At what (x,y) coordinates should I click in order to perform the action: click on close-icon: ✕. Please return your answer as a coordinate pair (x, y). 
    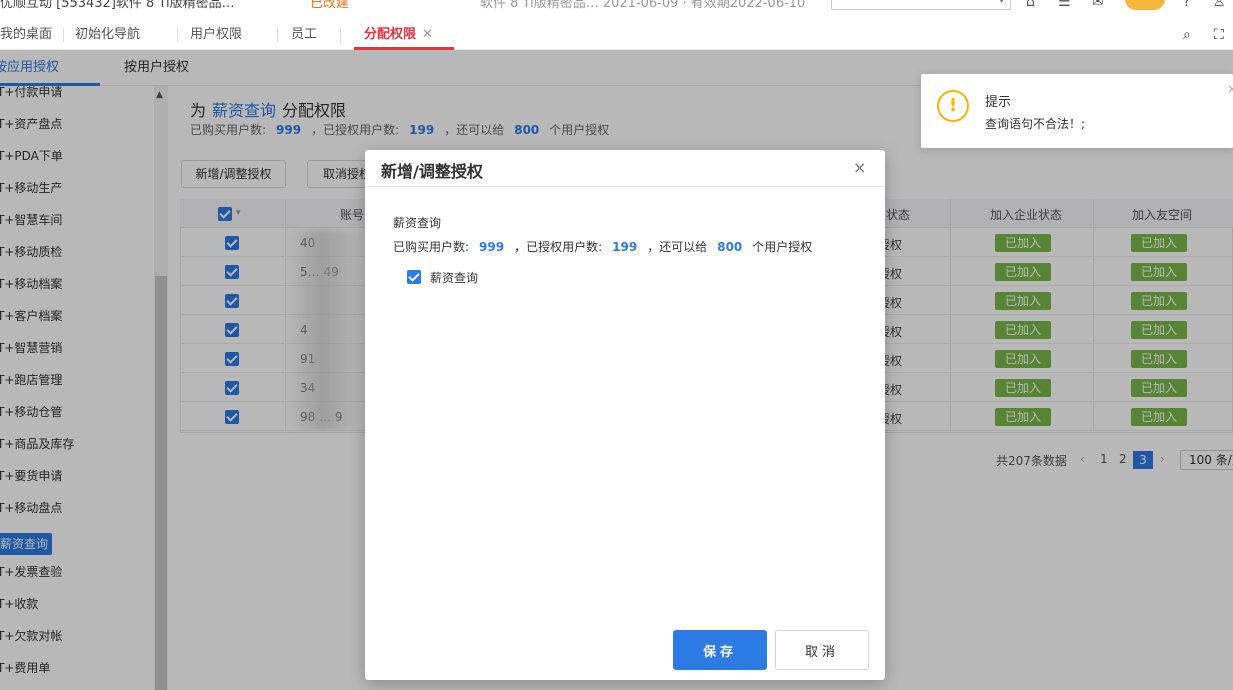
    Looking at the image, I should click on (427, 34).